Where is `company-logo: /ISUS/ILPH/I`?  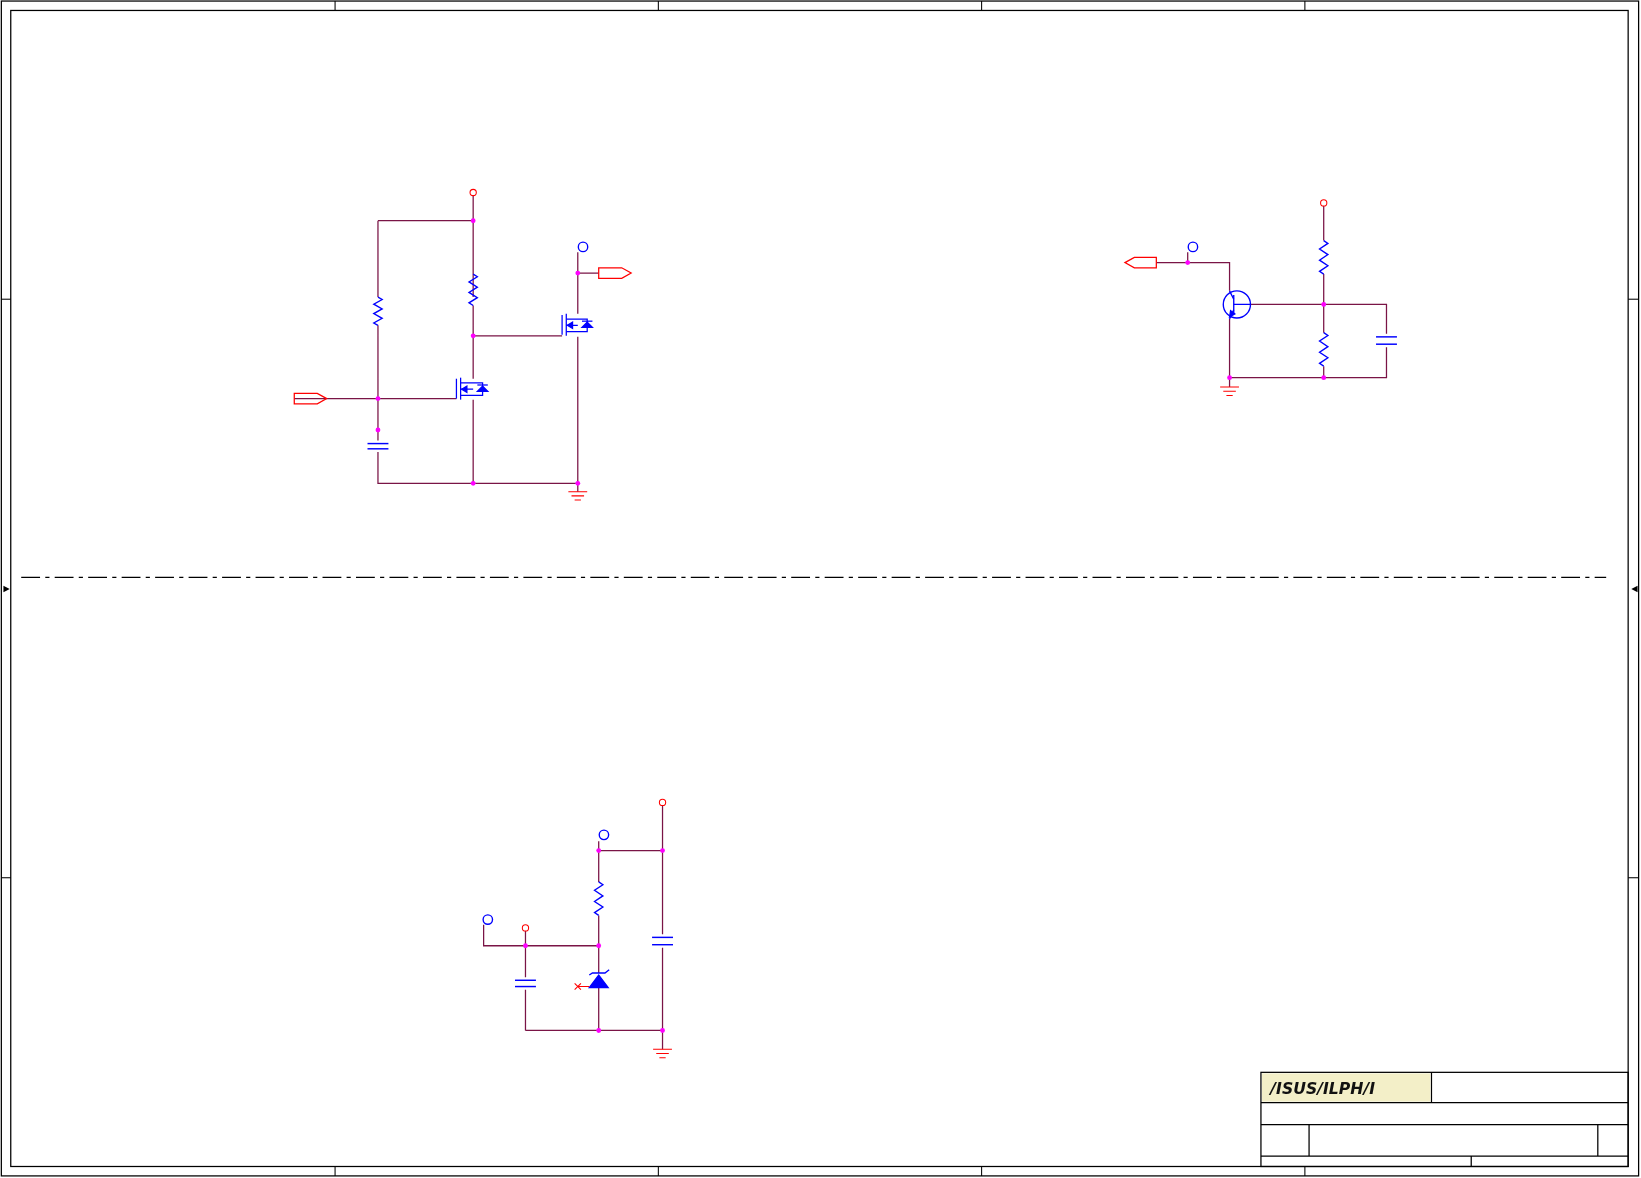 company-logo: /ISUS/ILPH/I is located at coordinates (1323, 1089).